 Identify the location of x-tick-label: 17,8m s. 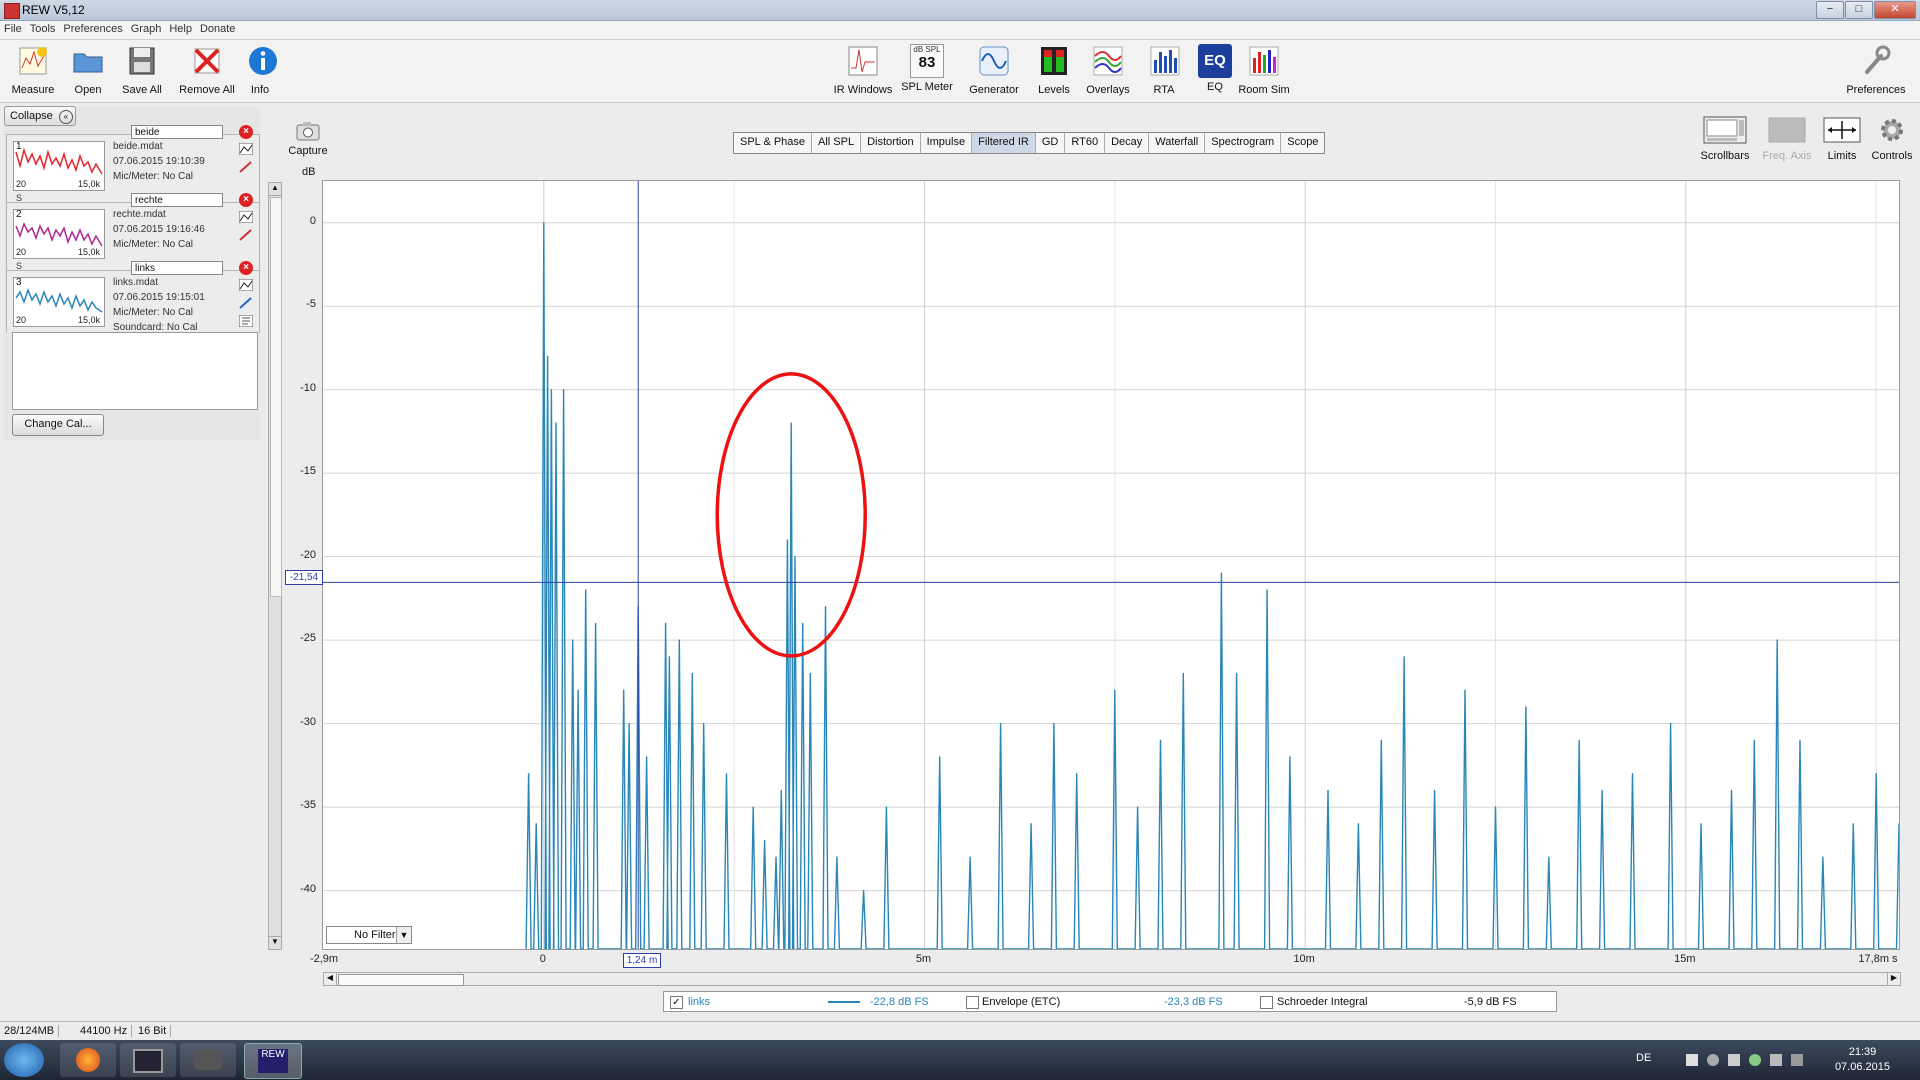
(1878, 959).